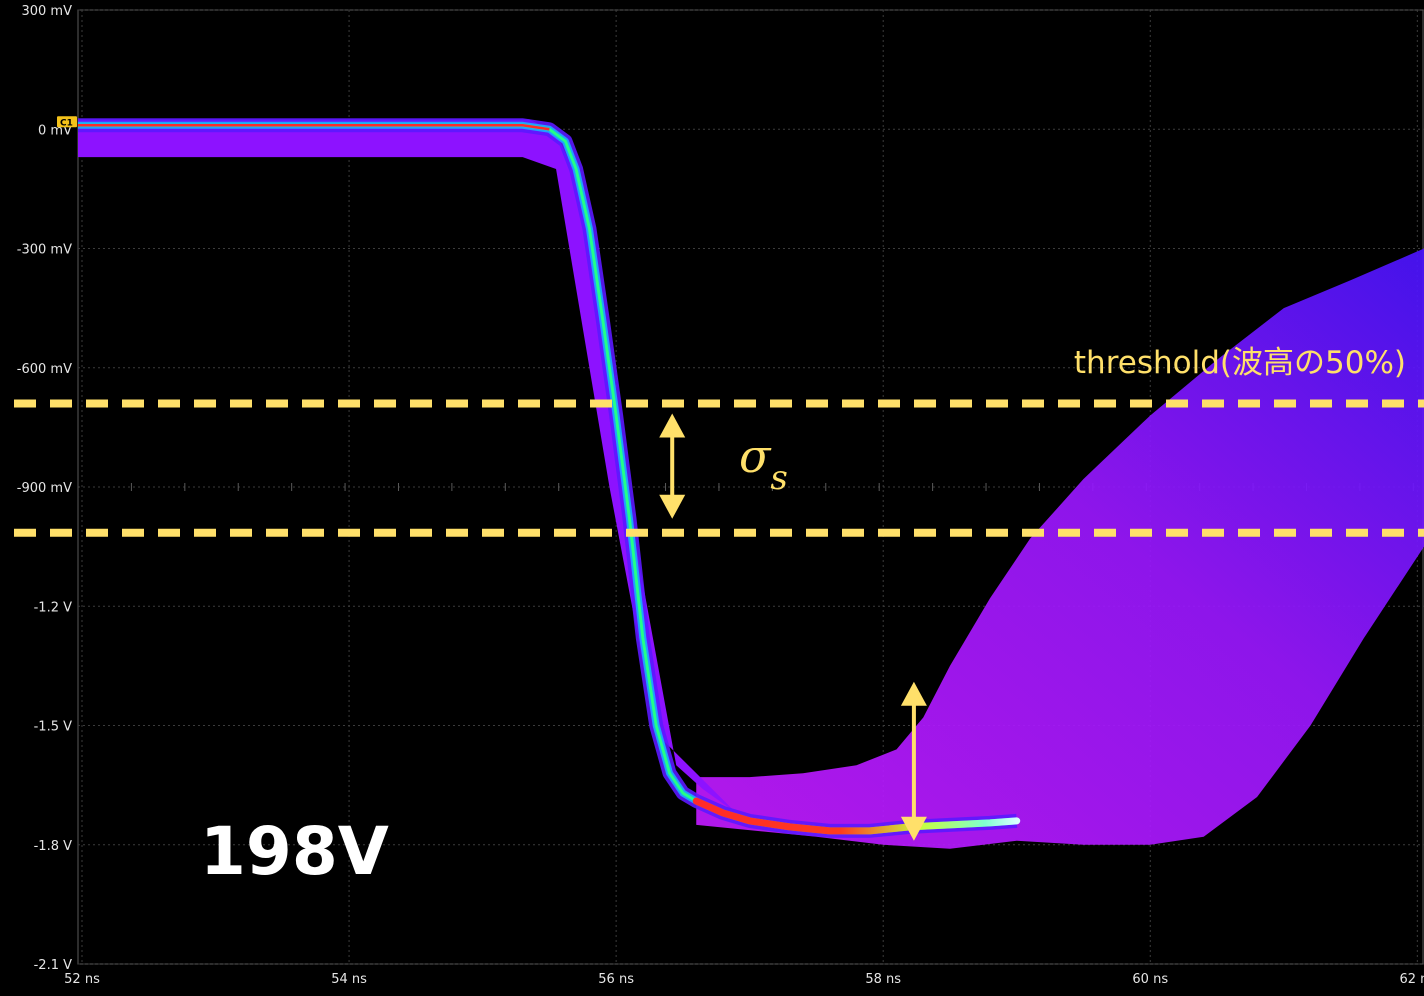 This screenshot has width=1424, height=996. What do you see at coordinates (46, 11) in the screenshot?
I see `y-tick-label: 300 mV` at bounding box center [46, 11].